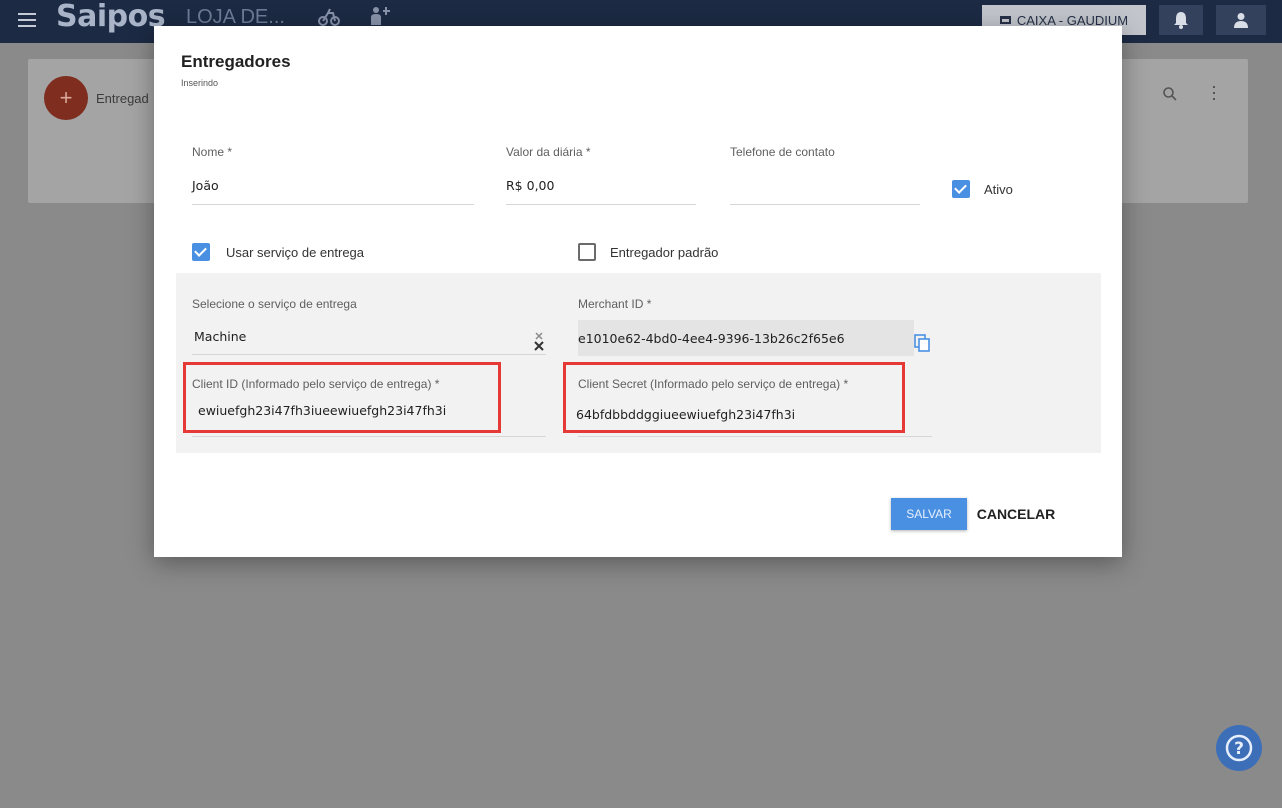 The image size is (1282, 808). What do you see at coordinates (342, 397) in the screenshot?
I see `client-id-highlight` at bounding box center [342, 397].